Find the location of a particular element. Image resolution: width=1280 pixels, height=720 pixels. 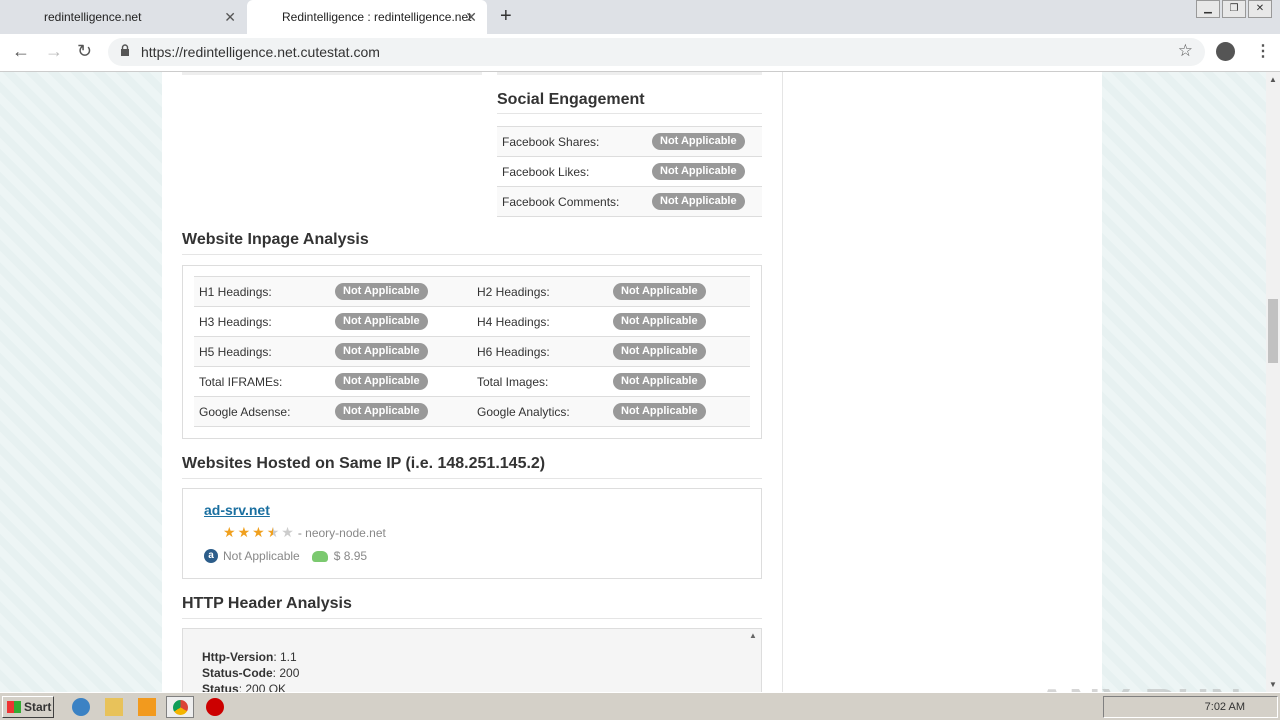

bookmark-star-icon: ☆ is located at coordinates (1185, 51).